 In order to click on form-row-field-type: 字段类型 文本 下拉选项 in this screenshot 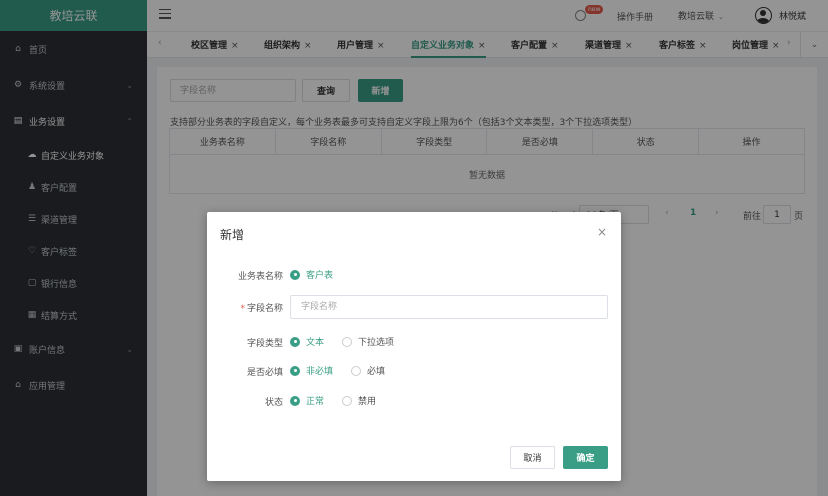, I will do `click(414, 342)`.